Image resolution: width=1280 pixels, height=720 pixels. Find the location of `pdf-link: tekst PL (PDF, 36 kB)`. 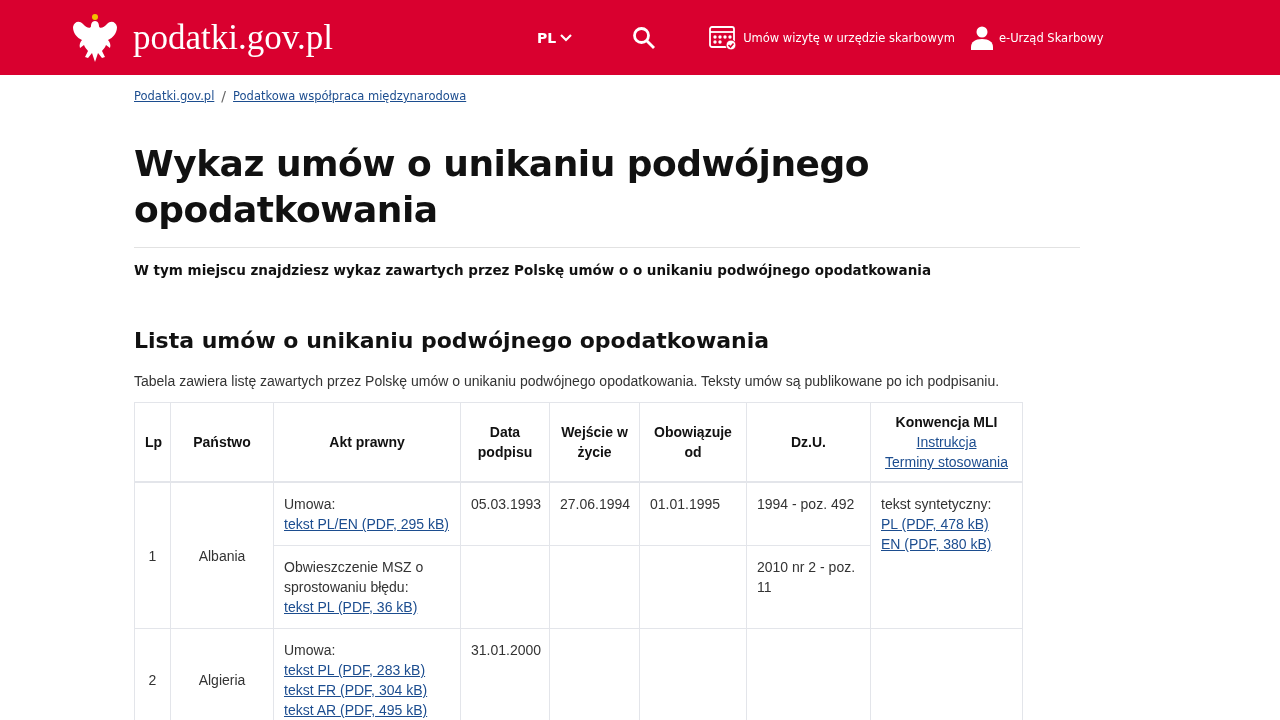

pdf-link: tekst PL (PDF, 36 kB) is located at coordinates (367, 607).